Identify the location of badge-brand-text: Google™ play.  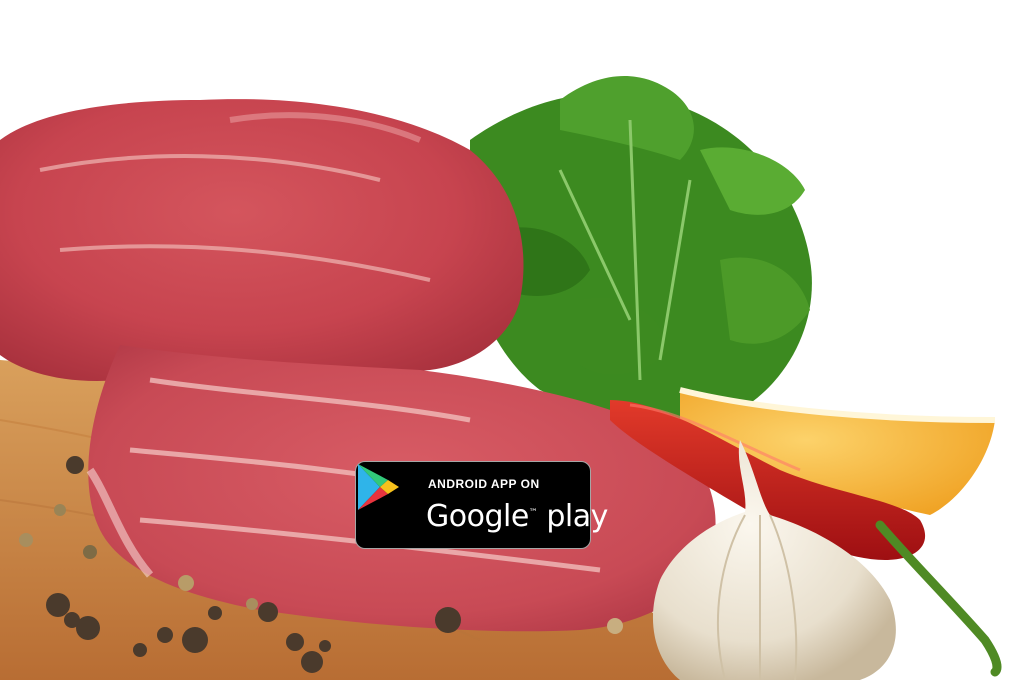
(517, 515).